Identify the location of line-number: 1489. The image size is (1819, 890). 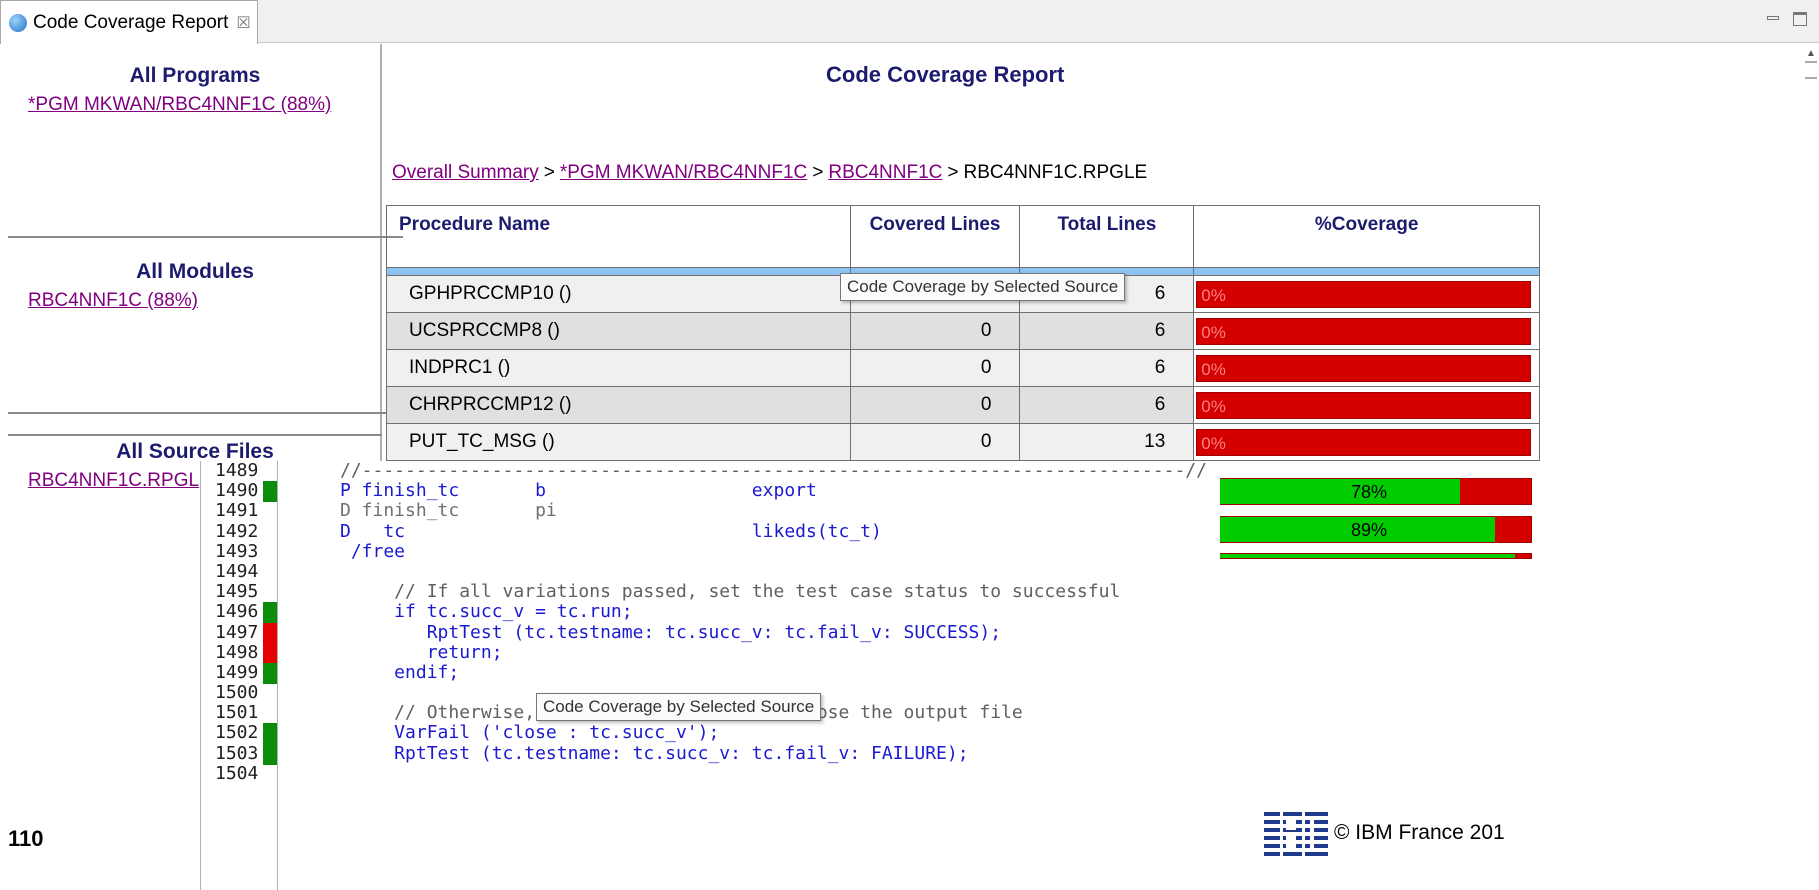
(239, 470).